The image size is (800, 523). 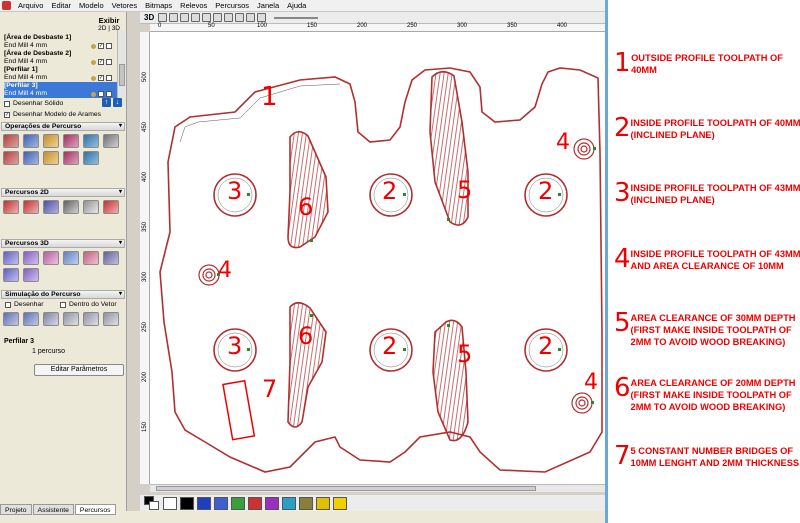 What do you see at coordinates (11, 207) in the screenshot?
I see `profile-tool-icon` at bounding box center [11, 207].